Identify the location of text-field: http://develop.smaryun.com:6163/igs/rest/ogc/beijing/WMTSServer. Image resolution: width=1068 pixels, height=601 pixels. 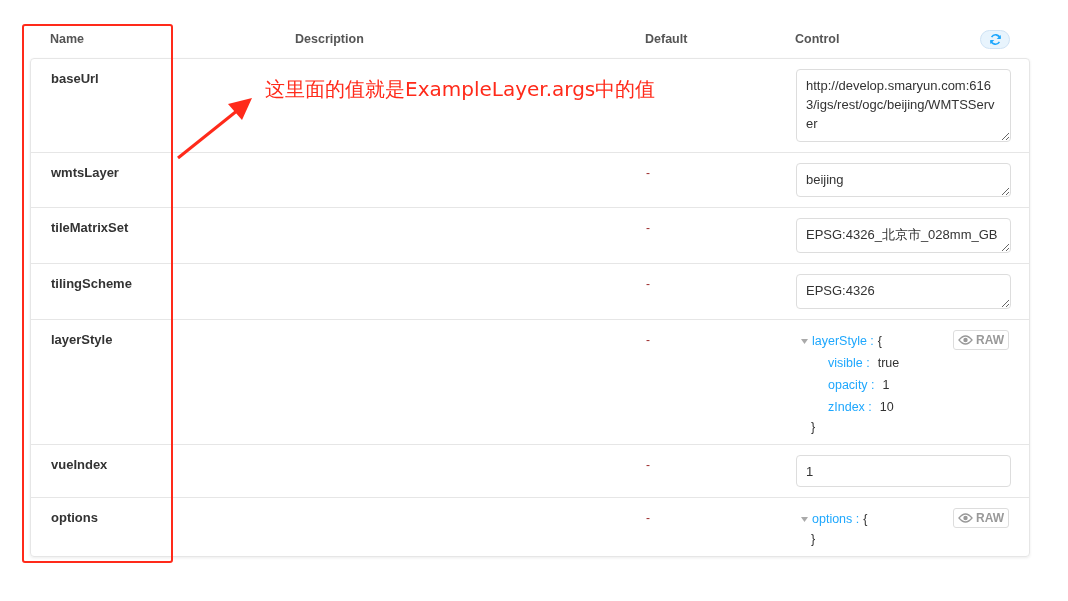
(903, 105).